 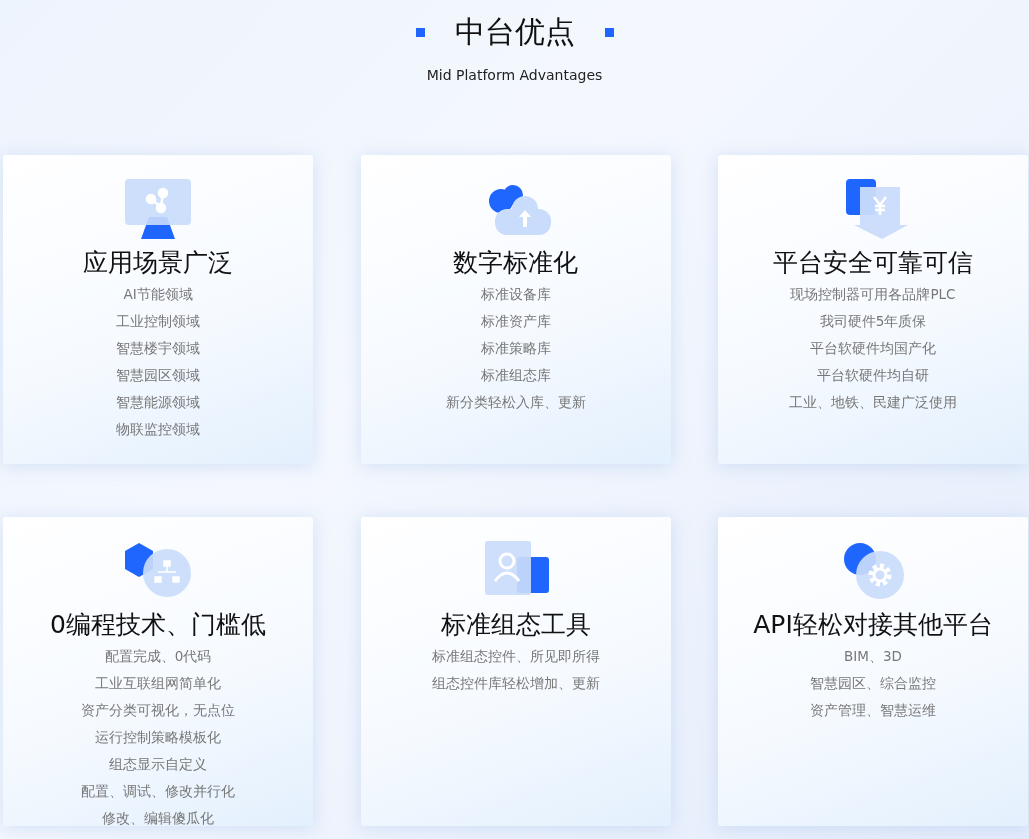 What do you see at coordinates (873, 375) in the screenshot?
I see `feature-item: 平台软硬件均自研` at bounding box center [873, 375].